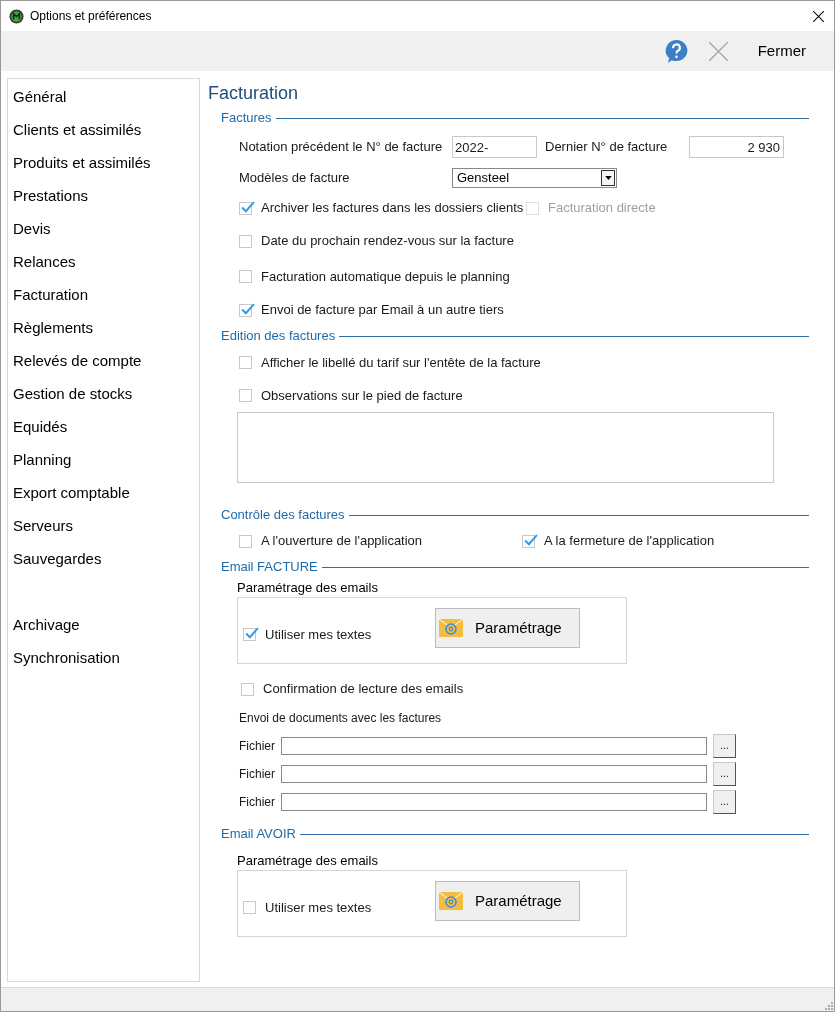 The image size is (835, 1012). Describe the element at coordinates (91, 16) in the screenshot. I see `window-title: Options et préférences` at that location.